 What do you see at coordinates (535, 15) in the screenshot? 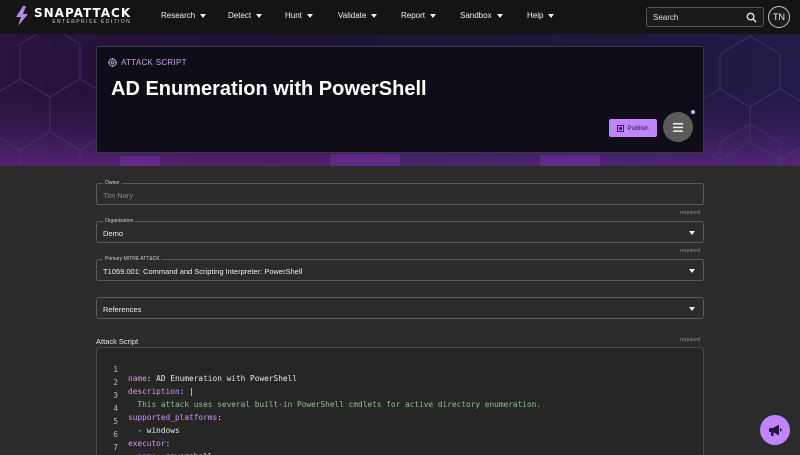
I see `nav-help-label: Help` at bounding box center [535, 15].